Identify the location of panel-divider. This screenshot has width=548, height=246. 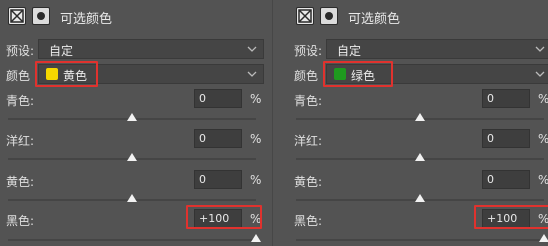
(272, 123).